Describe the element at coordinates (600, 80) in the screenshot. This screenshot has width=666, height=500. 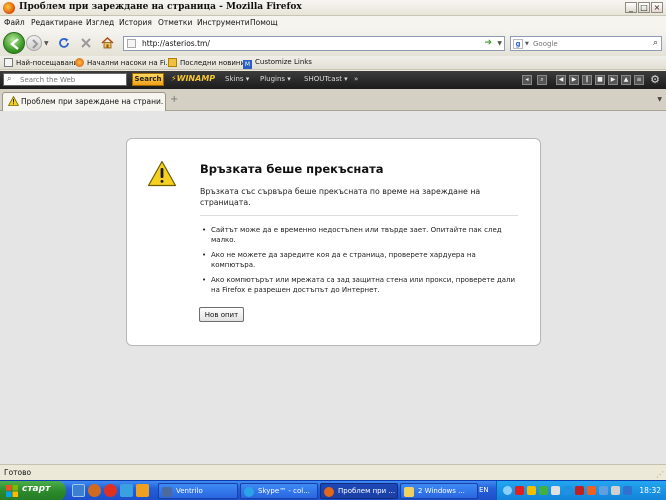
I see `winamp-stop-icon: ■` at that location.